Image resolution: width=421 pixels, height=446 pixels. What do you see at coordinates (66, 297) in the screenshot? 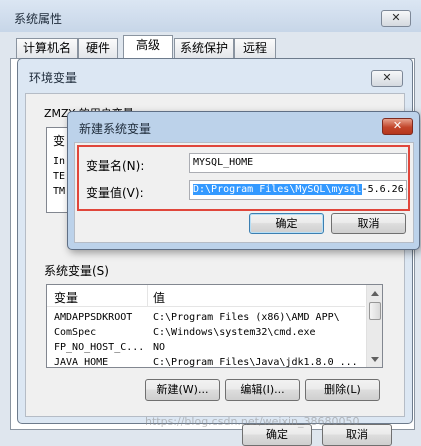
I see `column-header-variable: 变量` at bounding box center [66, 297].